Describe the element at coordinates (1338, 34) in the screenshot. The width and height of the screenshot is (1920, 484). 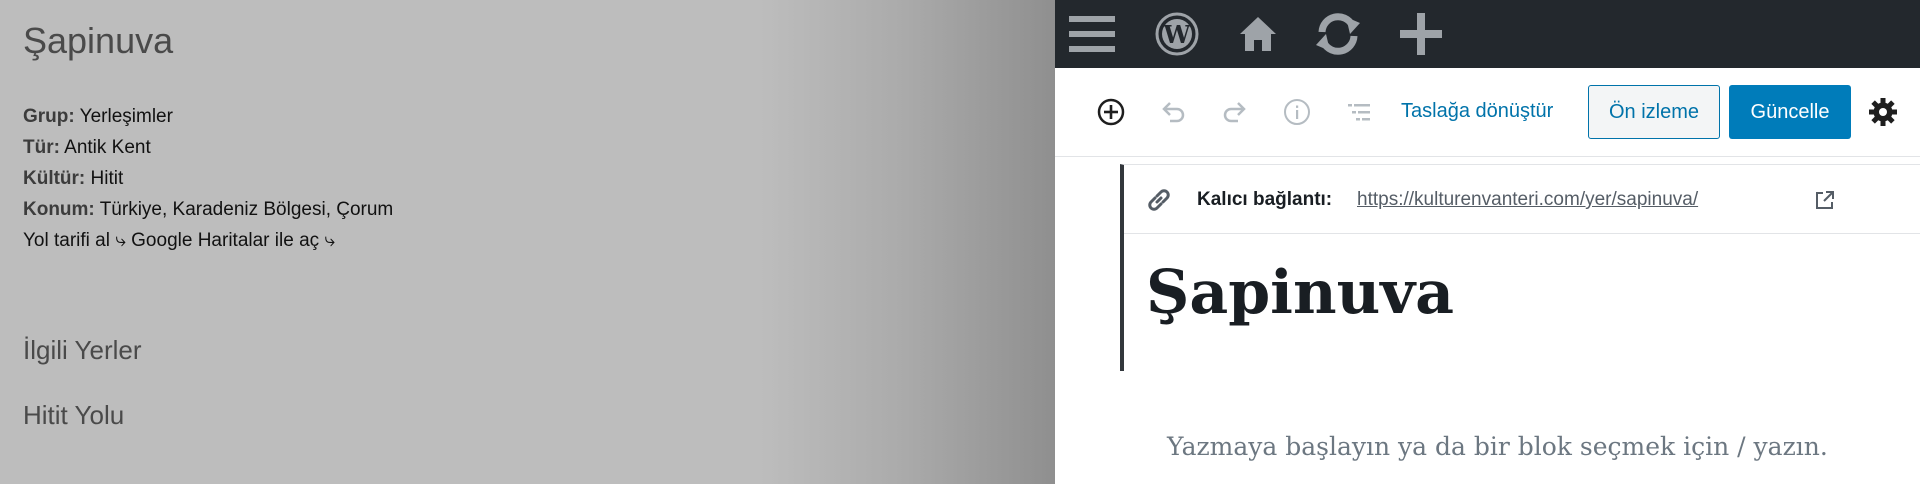
I see `refresh-icon` at that location.